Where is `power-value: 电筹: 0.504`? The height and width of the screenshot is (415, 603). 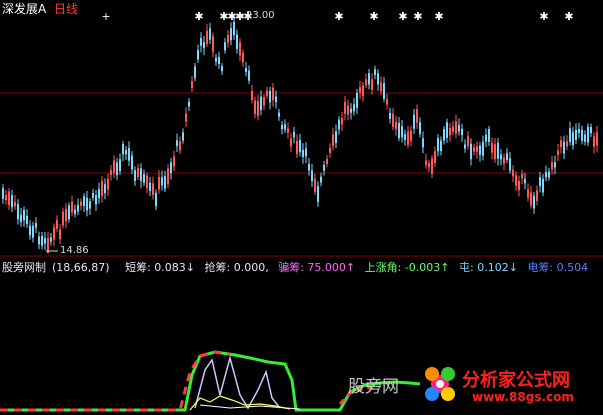 power-value: 电筹: 0.504 is located at coordinates (558, 267).